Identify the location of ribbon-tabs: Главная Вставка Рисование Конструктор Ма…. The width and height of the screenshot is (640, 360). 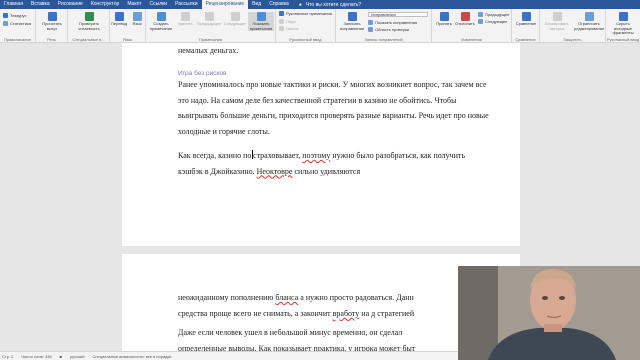
(320, 4).